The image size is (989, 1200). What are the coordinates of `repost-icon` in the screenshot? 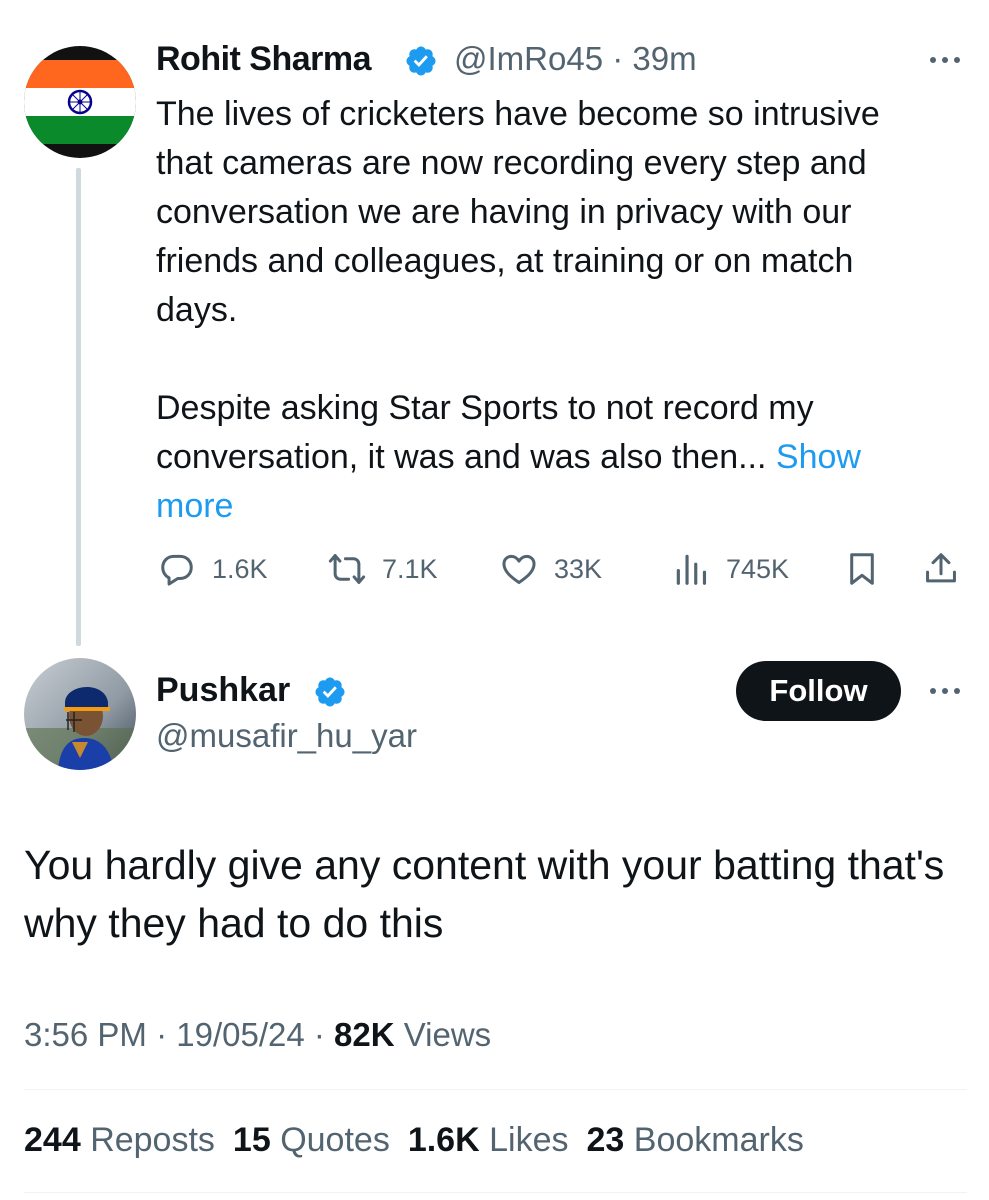 It's located at (347, 569).